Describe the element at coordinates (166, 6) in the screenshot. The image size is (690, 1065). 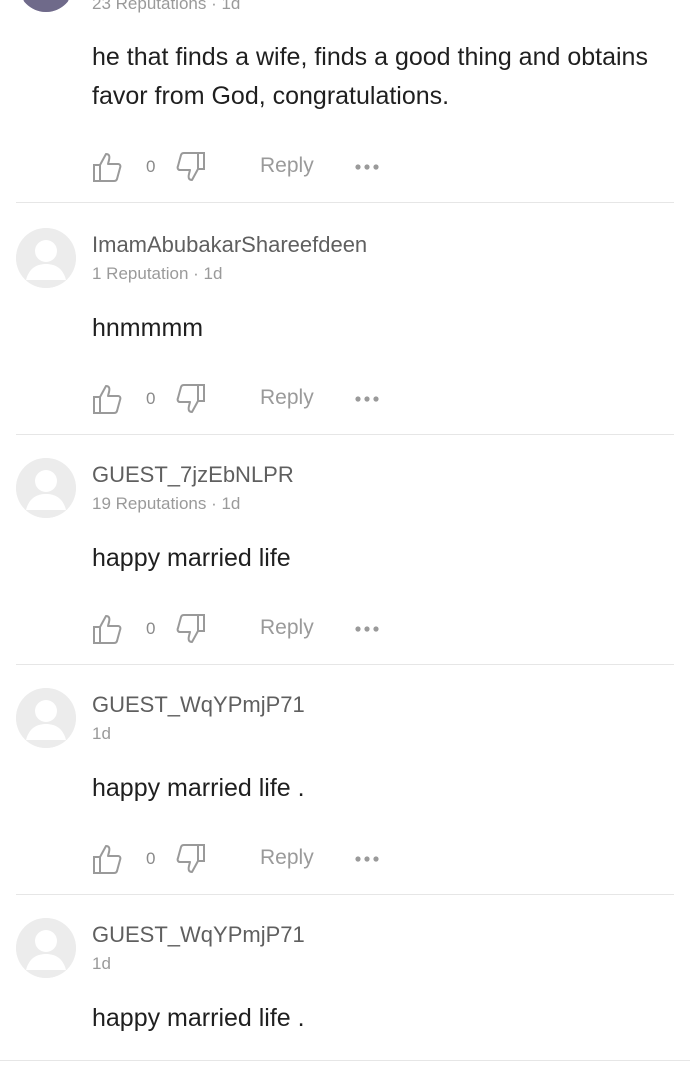
I see `comment-meta: 23 Reputations · 1d` at that location.